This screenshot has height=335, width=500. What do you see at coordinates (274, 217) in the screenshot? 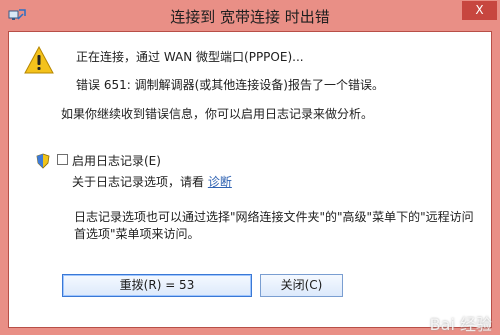
I see `logging-note-line-1: 日志记录选项也可以通过选择"网络连接文件夹"的"高级"菜单下的"远程访问` at bounding box center [274, 217].